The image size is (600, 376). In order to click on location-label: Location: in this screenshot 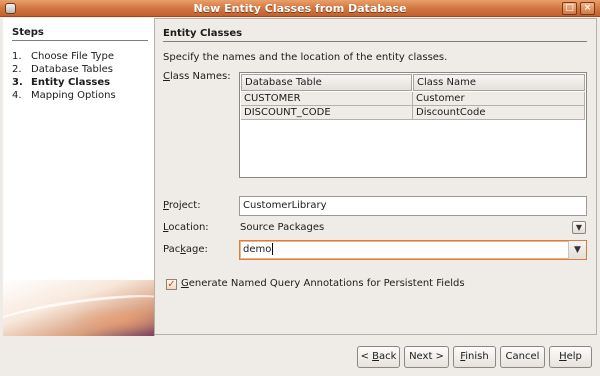, I will do `click(186, 227)`.